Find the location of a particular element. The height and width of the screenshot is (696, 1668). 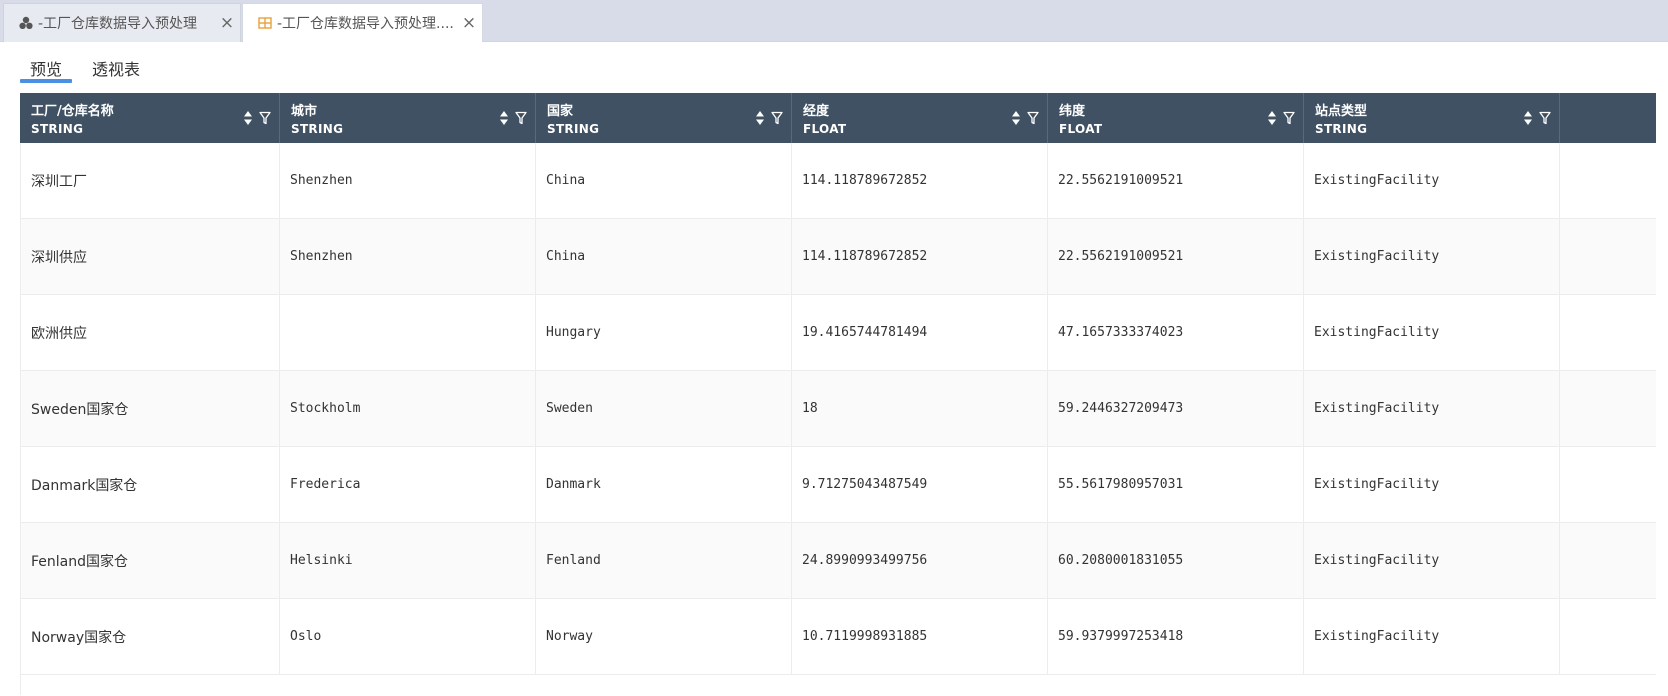

column-name: 国家 is located at coordinates (560, 111).